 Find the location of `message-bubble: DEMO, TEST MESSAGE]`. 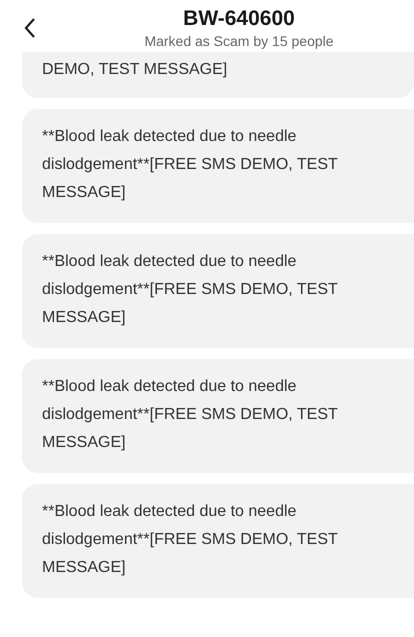

message-bubble: DEMO, TEST MESSAGE] is located at coordinates (218, 75).